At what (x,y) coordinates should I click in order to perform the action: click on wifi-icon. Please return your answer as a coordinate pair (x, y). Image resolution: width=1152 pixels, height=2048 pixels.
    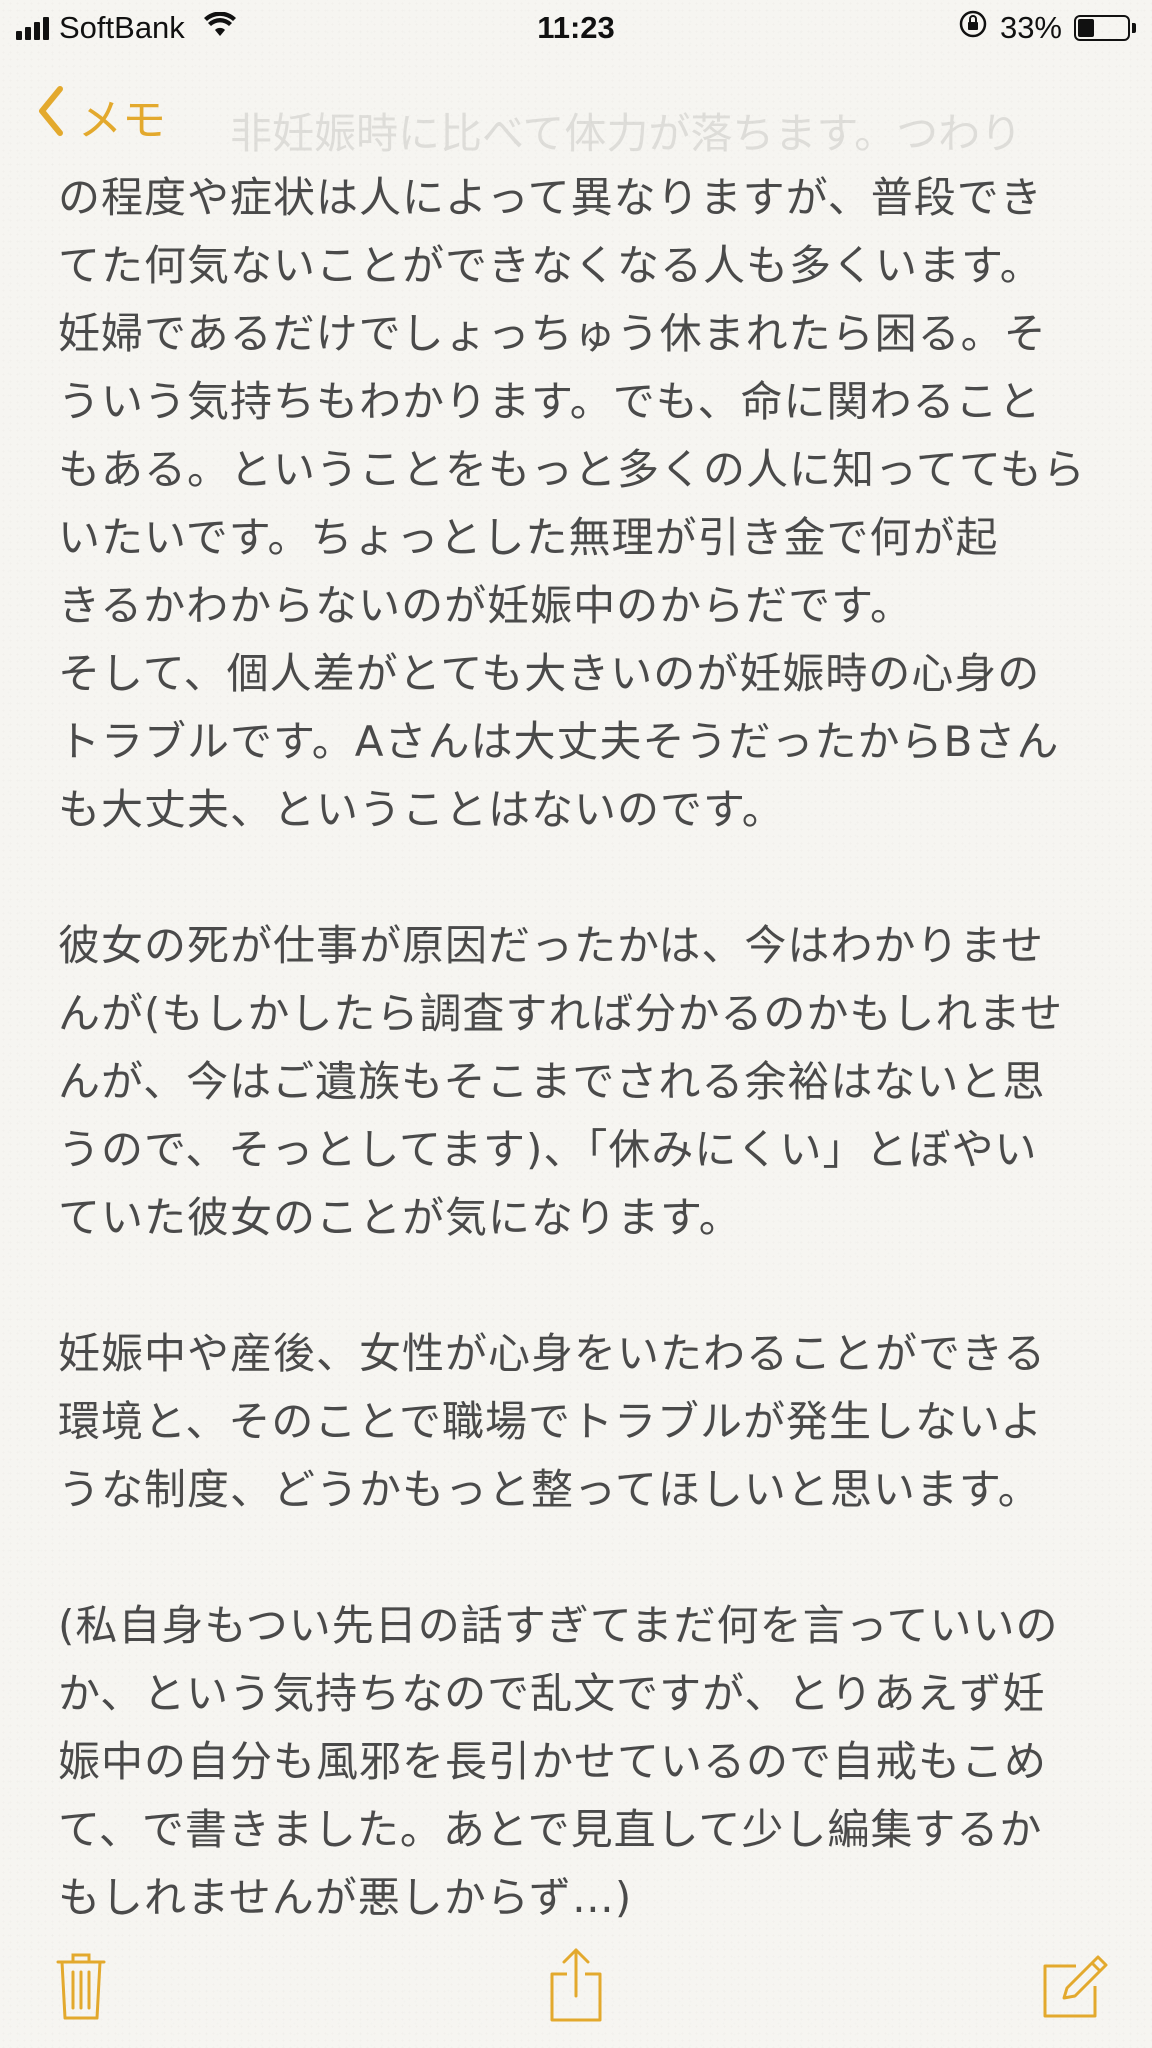
    Looking at the image, I should click on (220, 28).